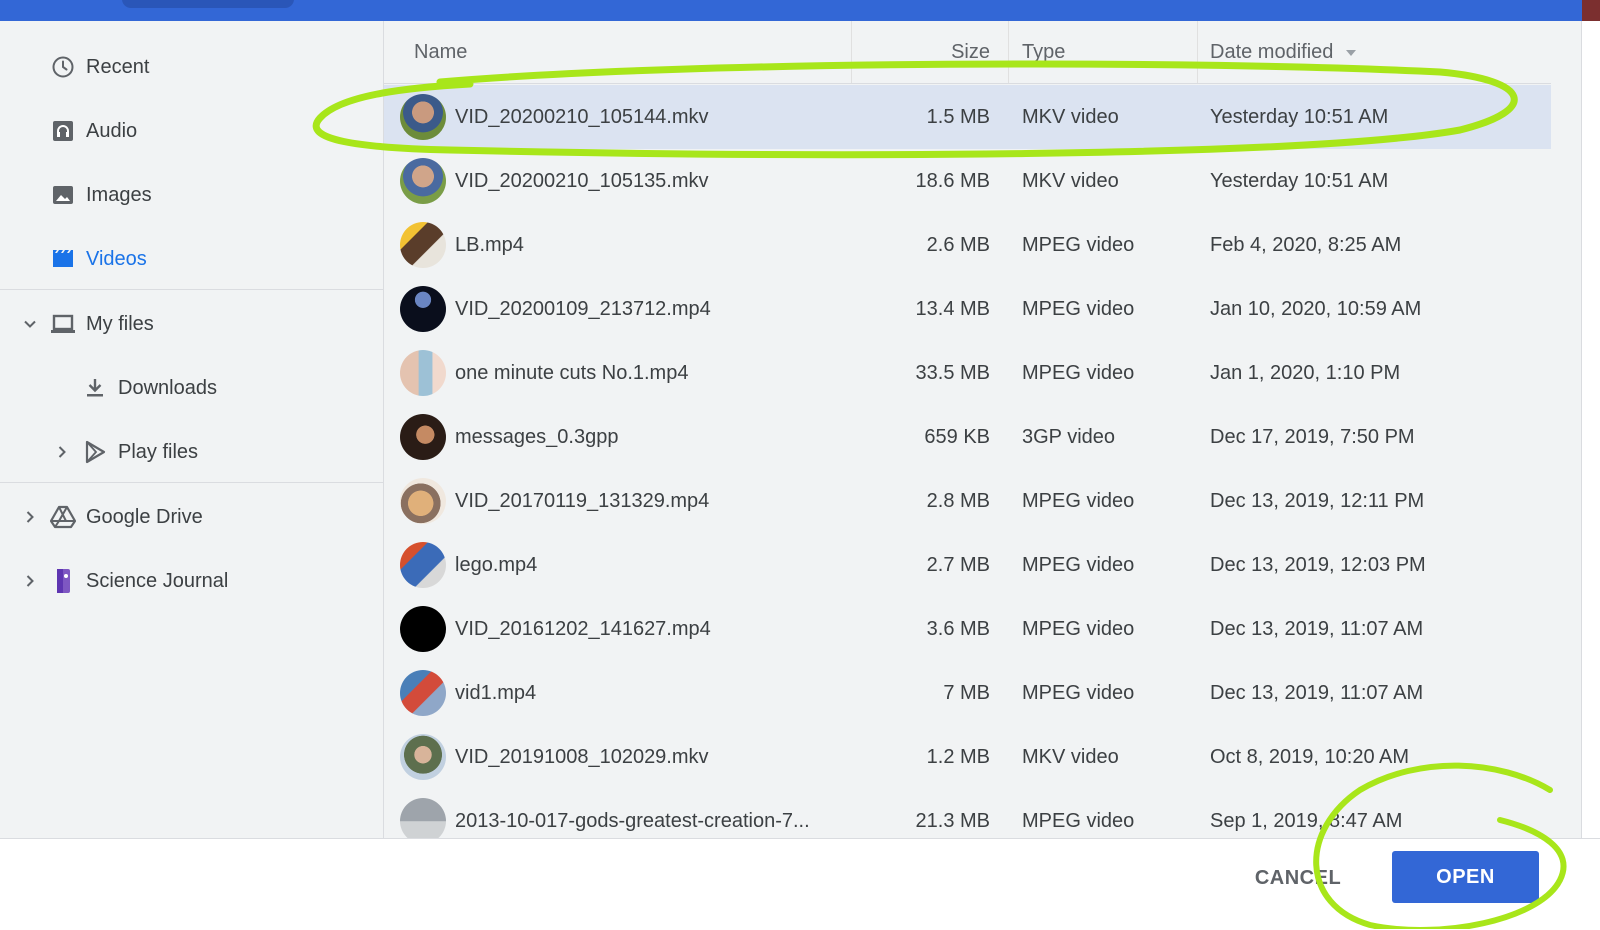 The image size is (1600, 930). What do you see at coordinates (1317, 501) in the screenshot?
I see `file-date: Dec 13, 2019, 12:11 PM` at bounding box center [1317, 501].